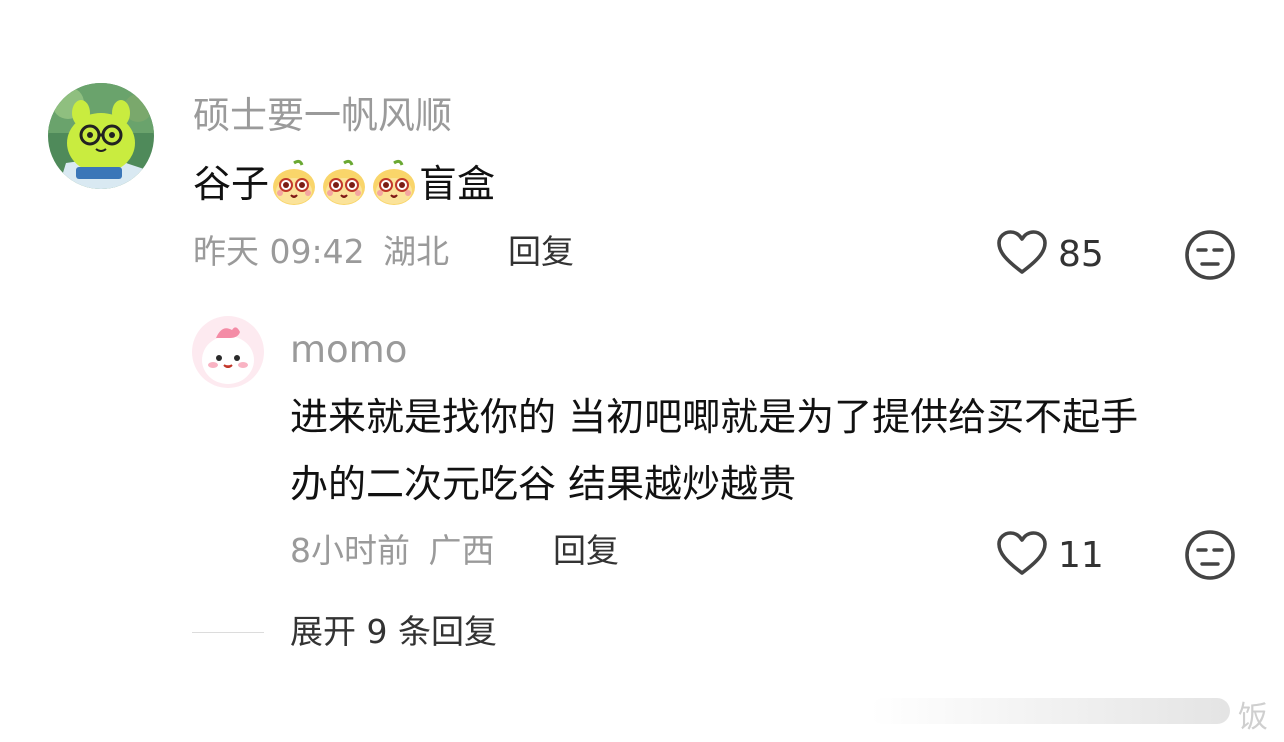 Image resolution: width=1284 pixels, height=742 pixels. Describe the element at coordinates (1081, 254) in the screenshot. I see `like-count: 85` at that location.